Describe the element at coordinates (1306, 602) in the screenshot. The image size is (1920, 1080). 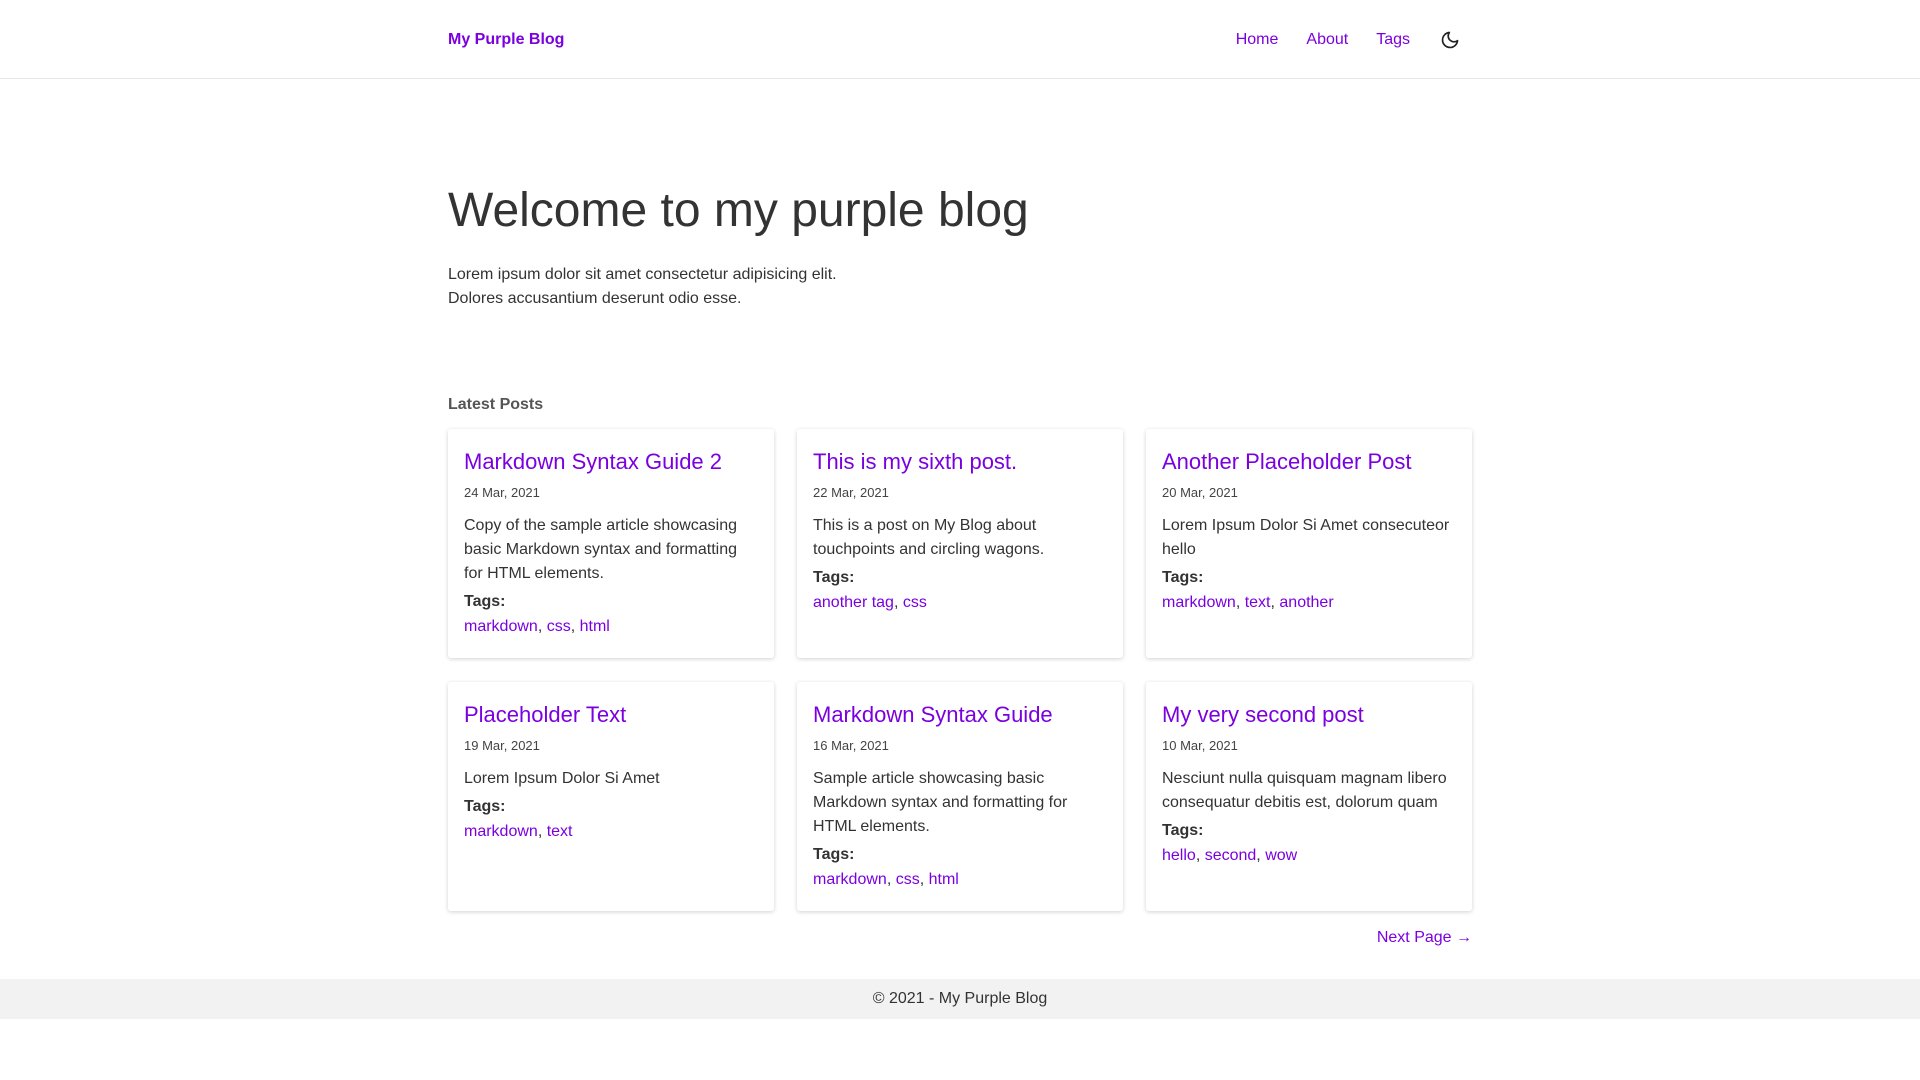
I see `tag-link: another` at that location.